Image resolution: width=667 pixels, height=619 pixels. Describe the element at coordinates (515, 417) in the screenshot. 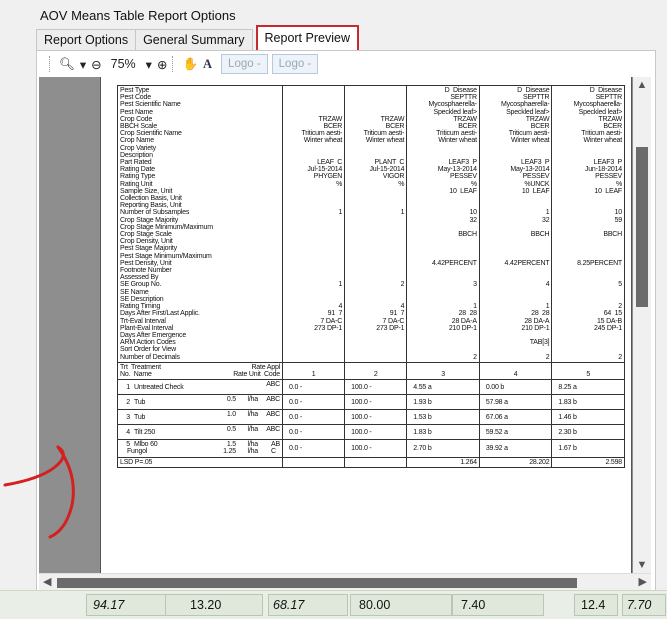

I see `treatment-value: 67.06 a` at that location.